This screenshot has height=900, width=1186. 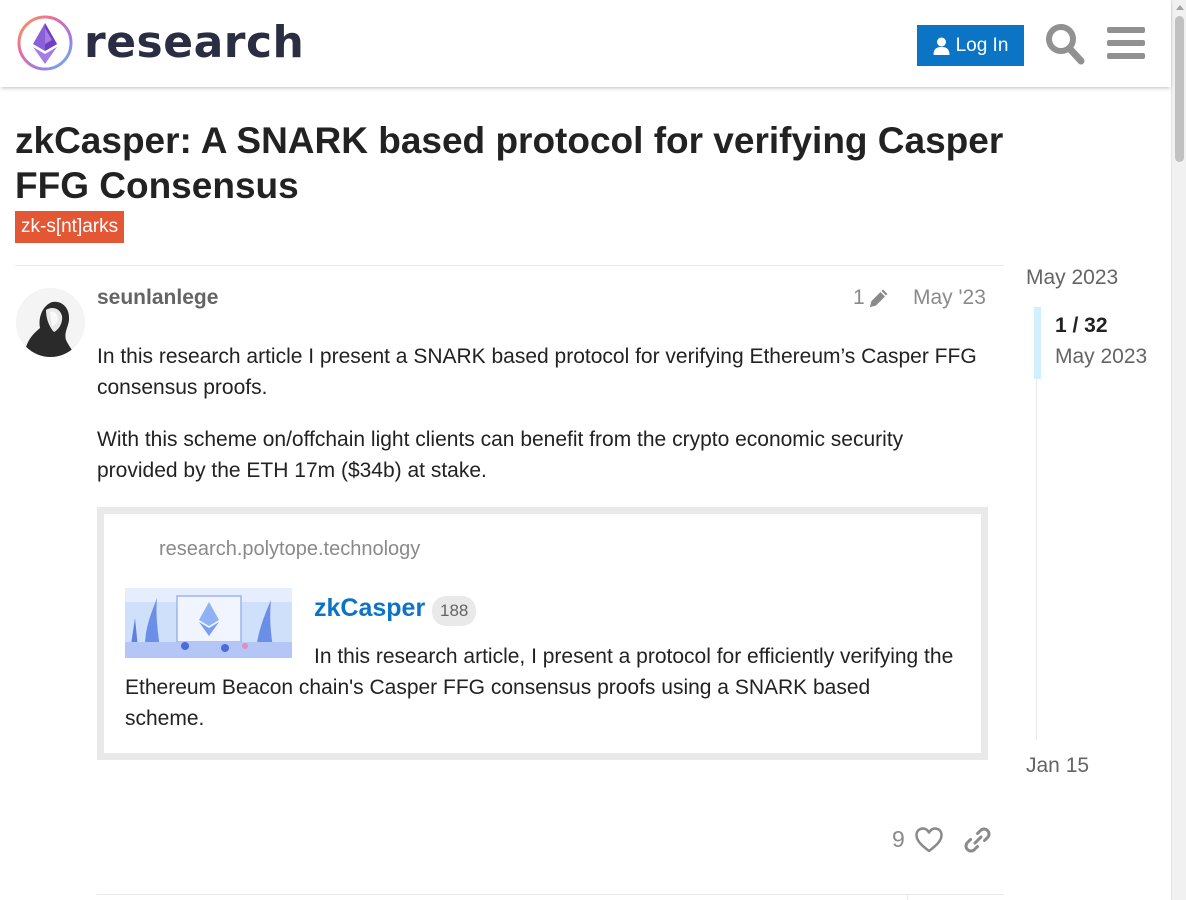 What do you see at coordinates (454, 611) in the screenshot?
I see `click-count-badge: 188` at bounding box center [454, 611].